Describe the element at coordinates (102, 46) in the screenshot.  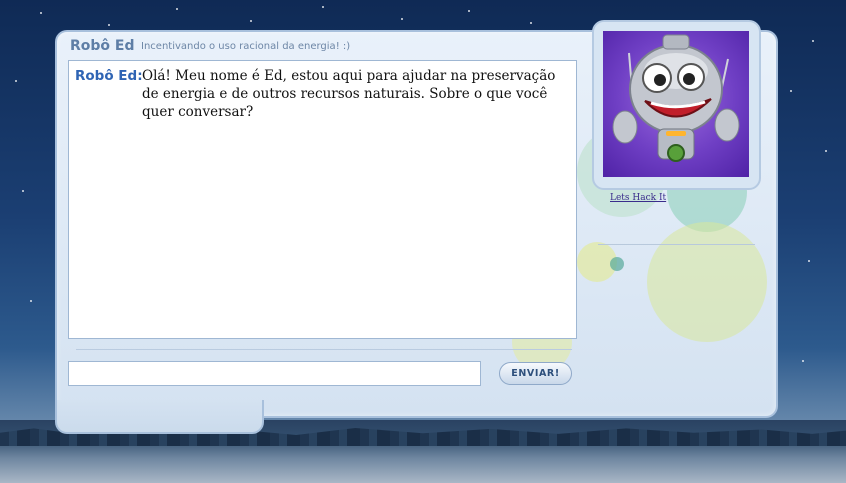
I see `app-title: Robô Ed` at that location.